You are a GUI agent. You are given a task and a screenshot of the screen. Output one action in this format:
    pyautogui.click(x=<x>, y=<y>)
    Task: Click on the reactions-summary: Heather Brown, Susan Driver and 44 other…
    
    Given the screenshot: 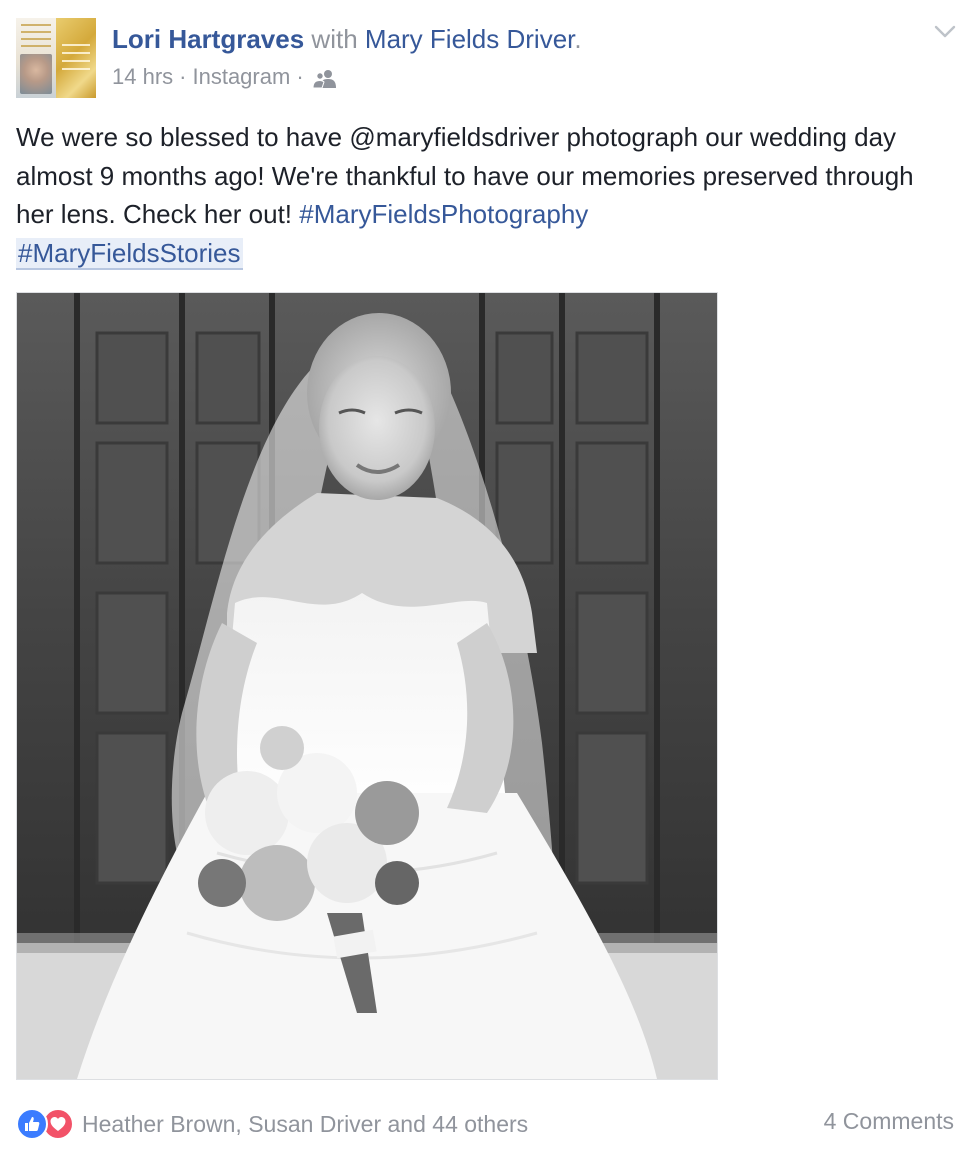 What is the action you would take?
    pyautogui.click(x=272, y=1124)
    